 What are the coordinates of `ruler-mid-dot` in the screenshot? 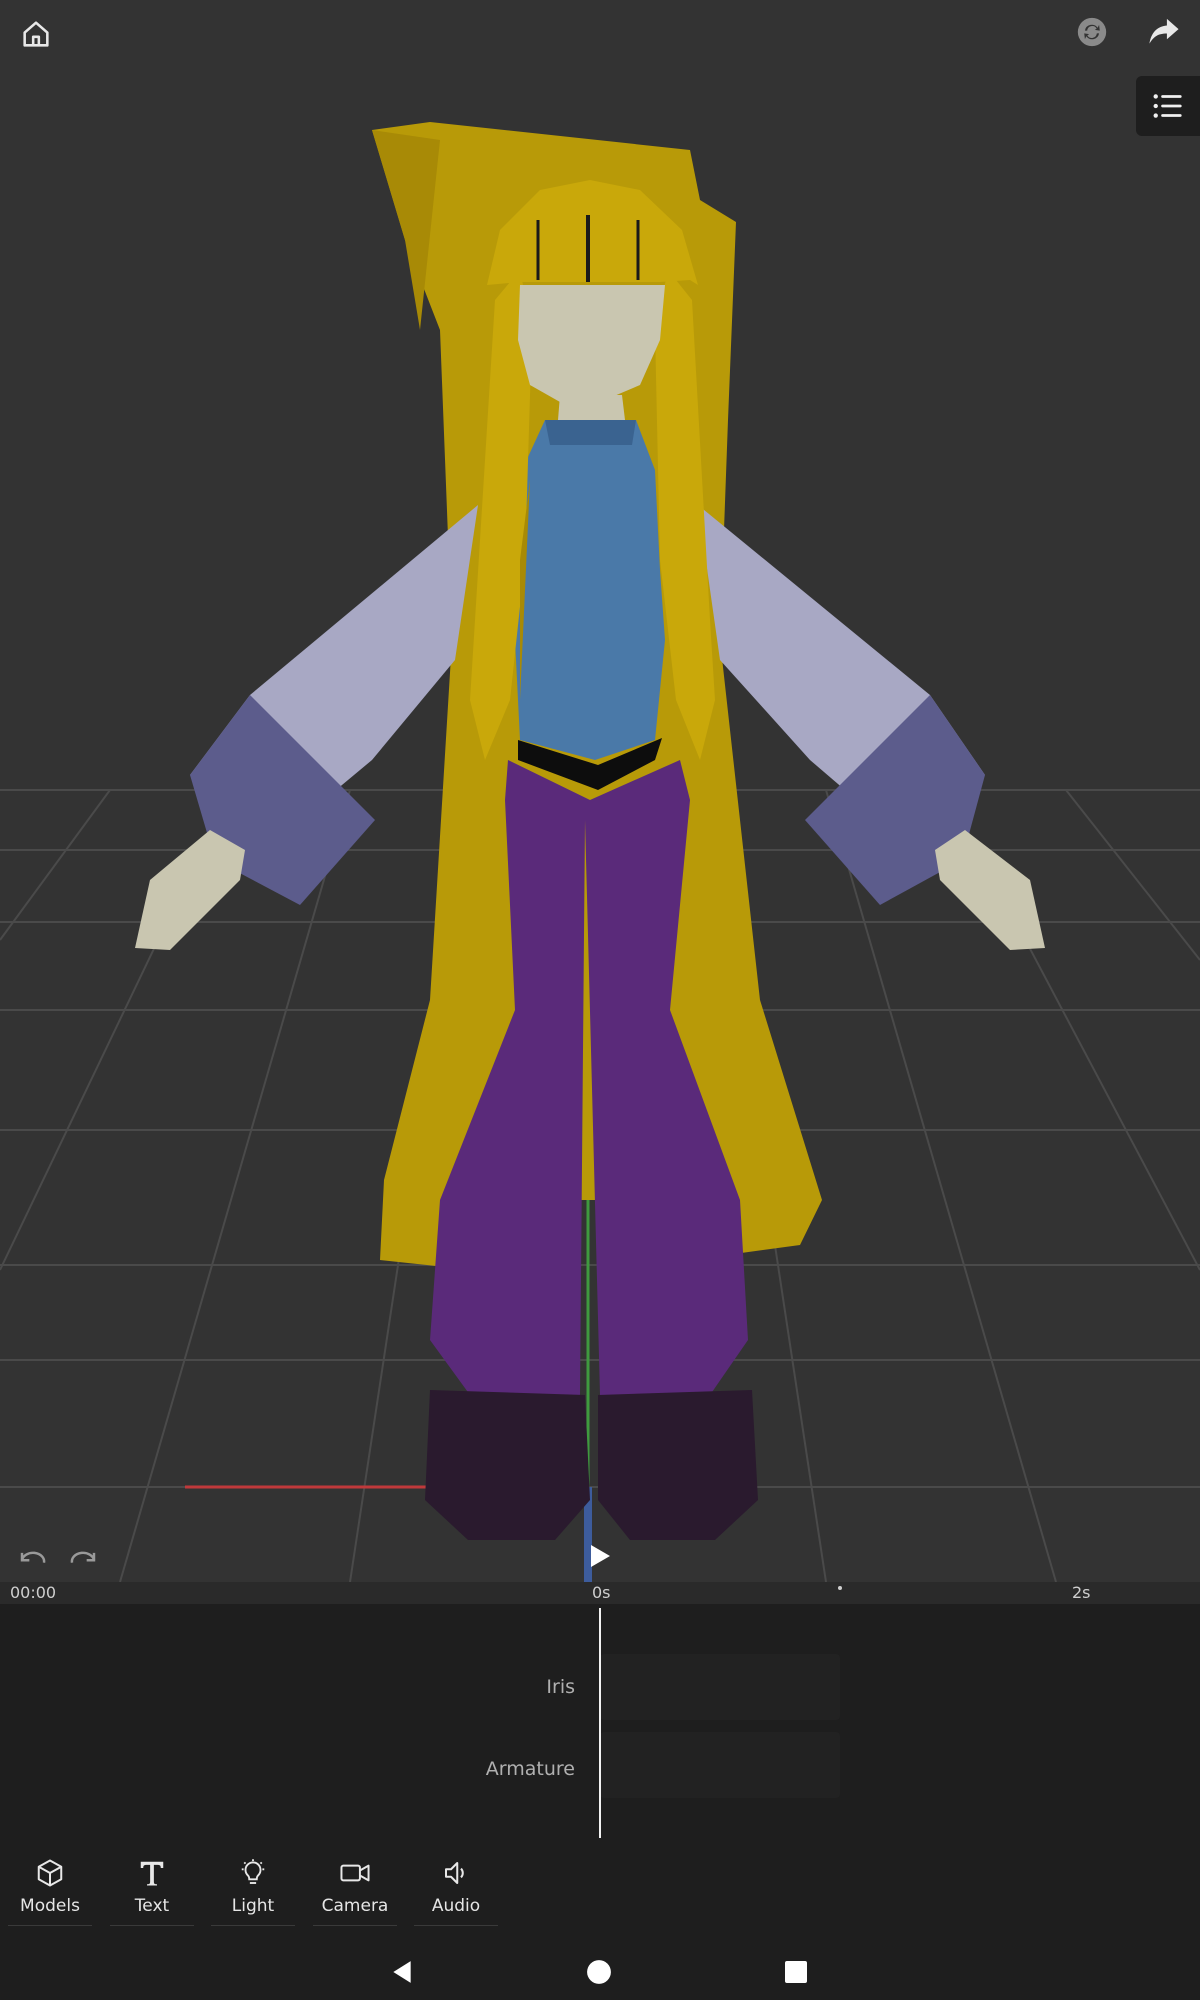 It's located at (840, 1588).